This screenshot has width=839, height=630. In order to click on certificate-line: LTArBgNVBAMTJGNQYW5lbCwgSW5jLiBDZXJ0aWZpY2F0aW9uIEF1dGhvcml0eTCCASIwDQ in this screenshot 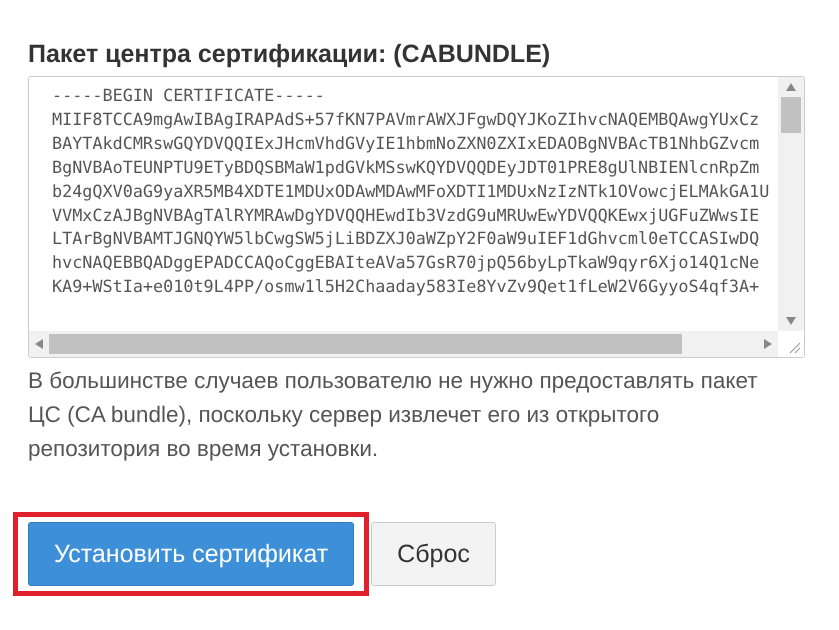, I will do `click(406, 238)`.